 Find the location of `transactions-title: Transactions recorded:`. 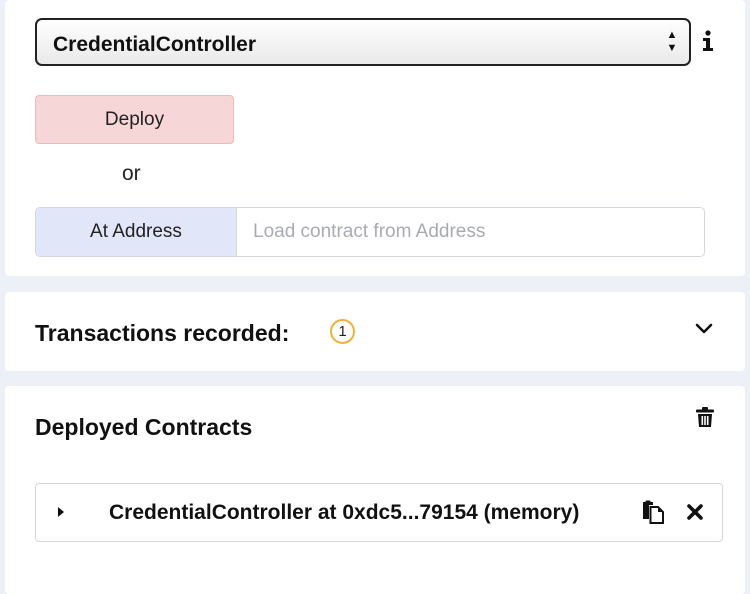

transactions-title: Transactions recorded: is located at coordinates (162, 333).